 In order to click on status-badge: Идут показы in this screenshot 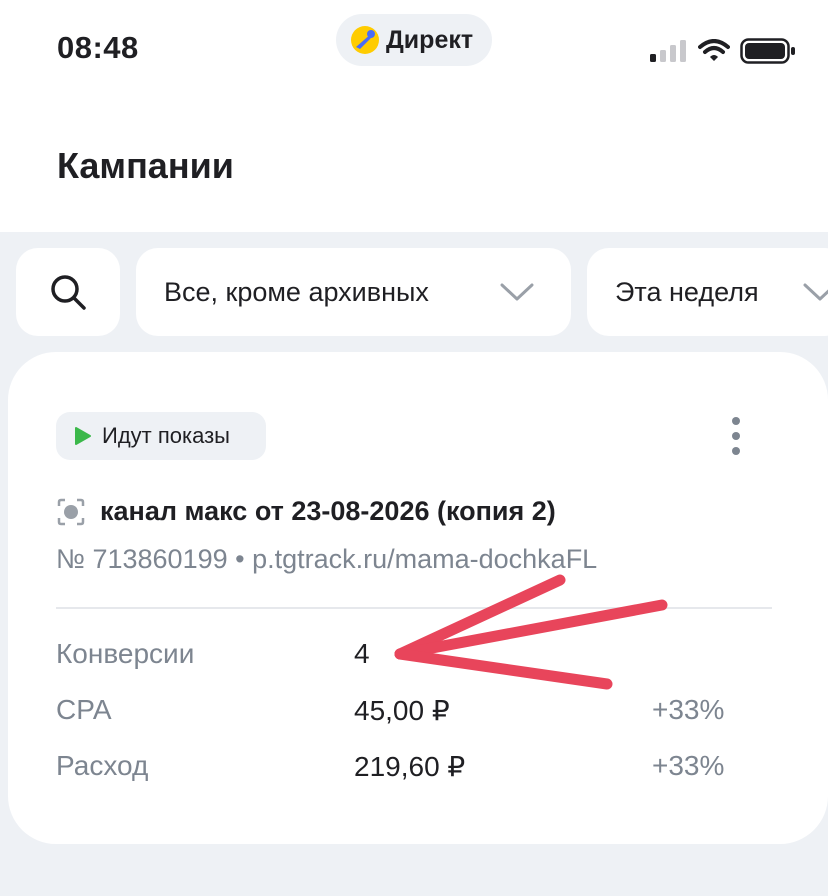, I will do `click(161, 436)`.